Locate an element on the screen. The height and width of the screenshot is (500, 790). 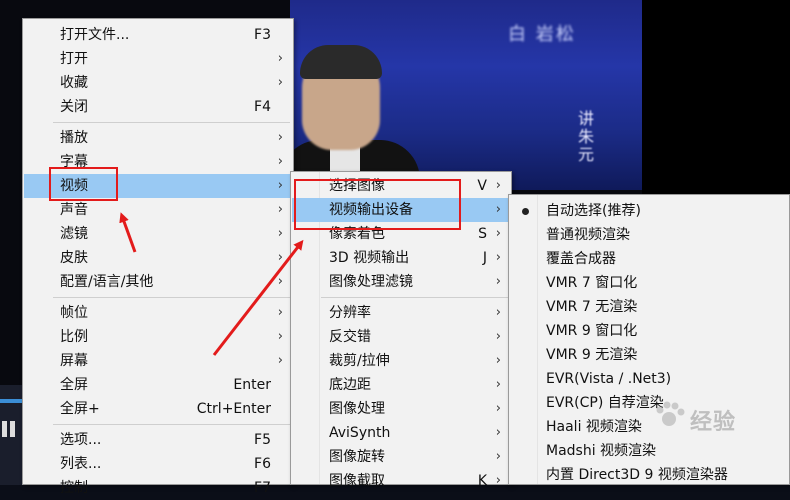
watermark-text: 经验 is located at coordinates (713, 422).